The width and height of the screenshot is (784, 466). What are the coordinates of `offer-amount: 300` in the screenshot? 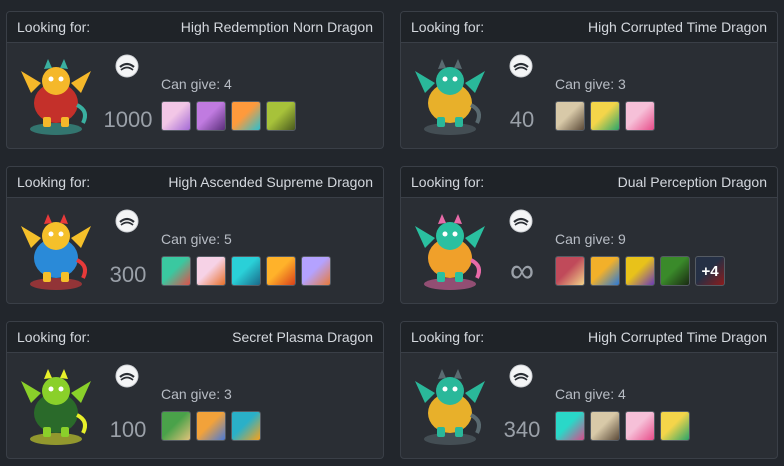 It's located at (128, 274).